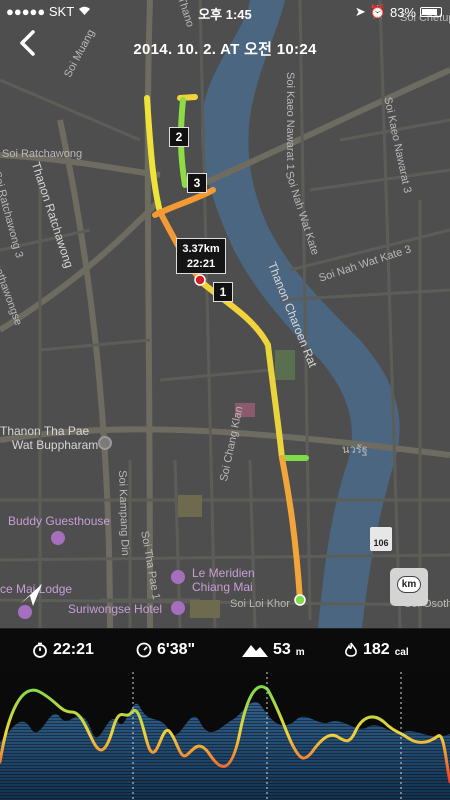 Image resolution: width=450 pixels, height=800 pixels. What do you see at coordinates (144, 650) in the screenshot?
I see `speedometer-icon` at bounding box center [144, 650].